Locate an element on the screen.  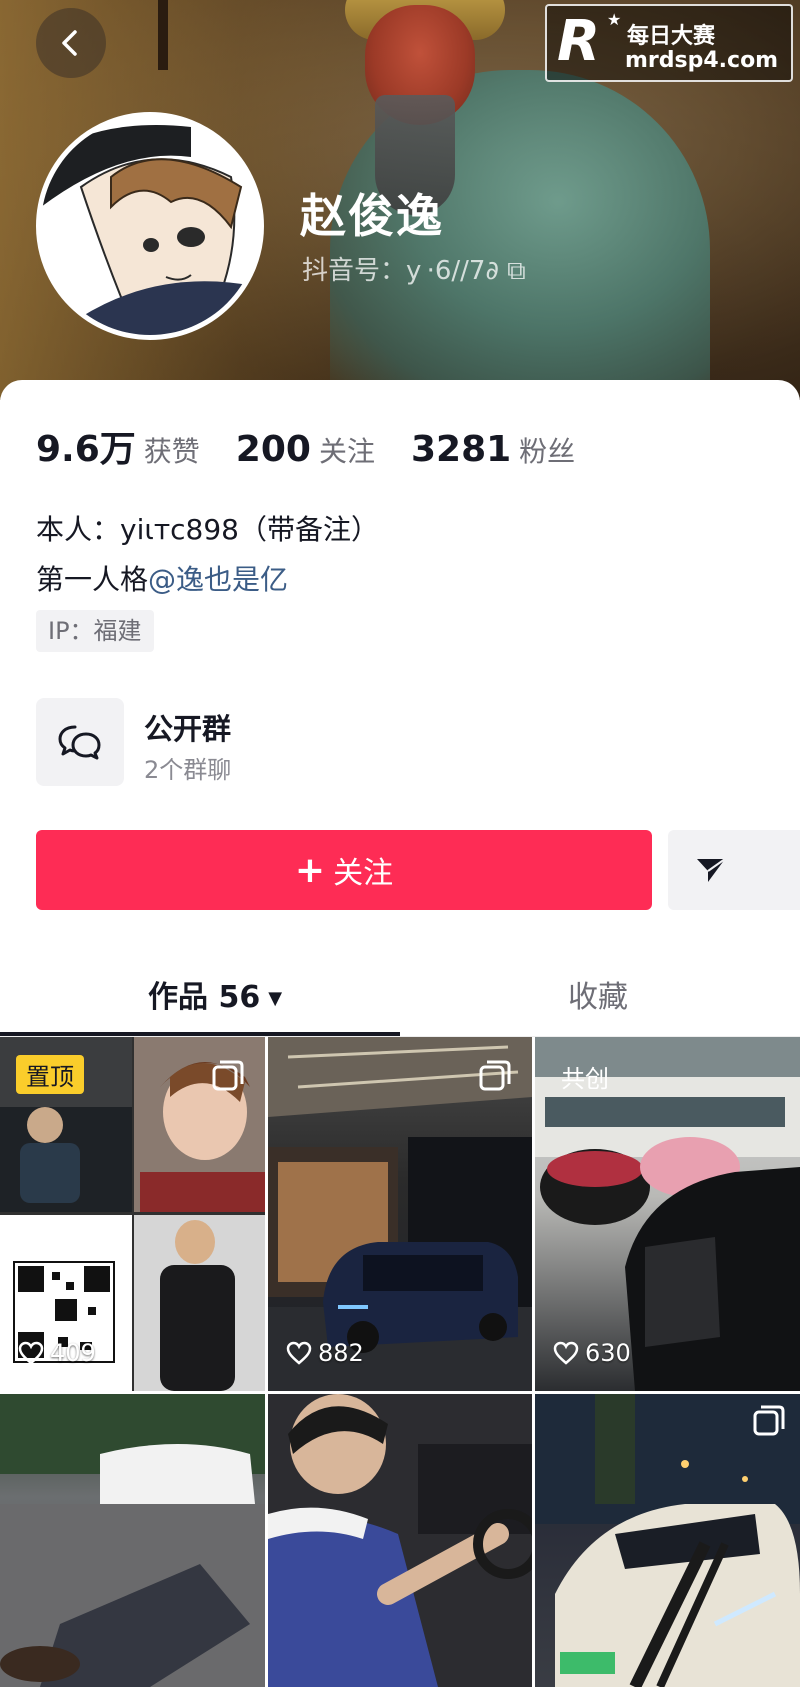
thumbnail-driver-image is located at coordinates (400, 1540).